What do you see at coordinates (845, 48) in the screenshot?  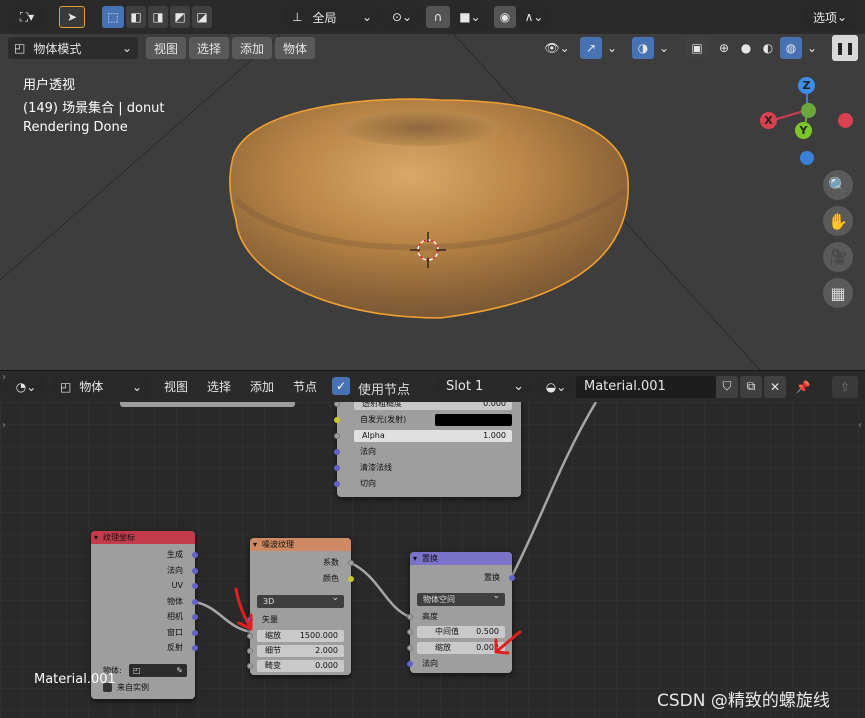 I see `pause-render-button: ❚❚` at bounding box center [845, 48].